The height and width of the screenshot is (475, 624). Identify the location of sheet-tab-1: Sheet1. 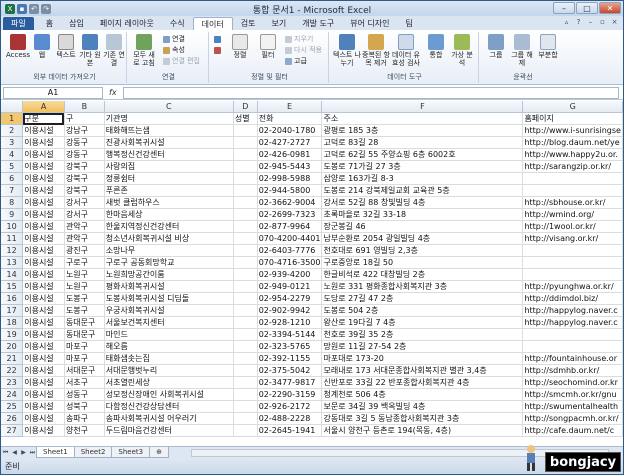
(55, 452).